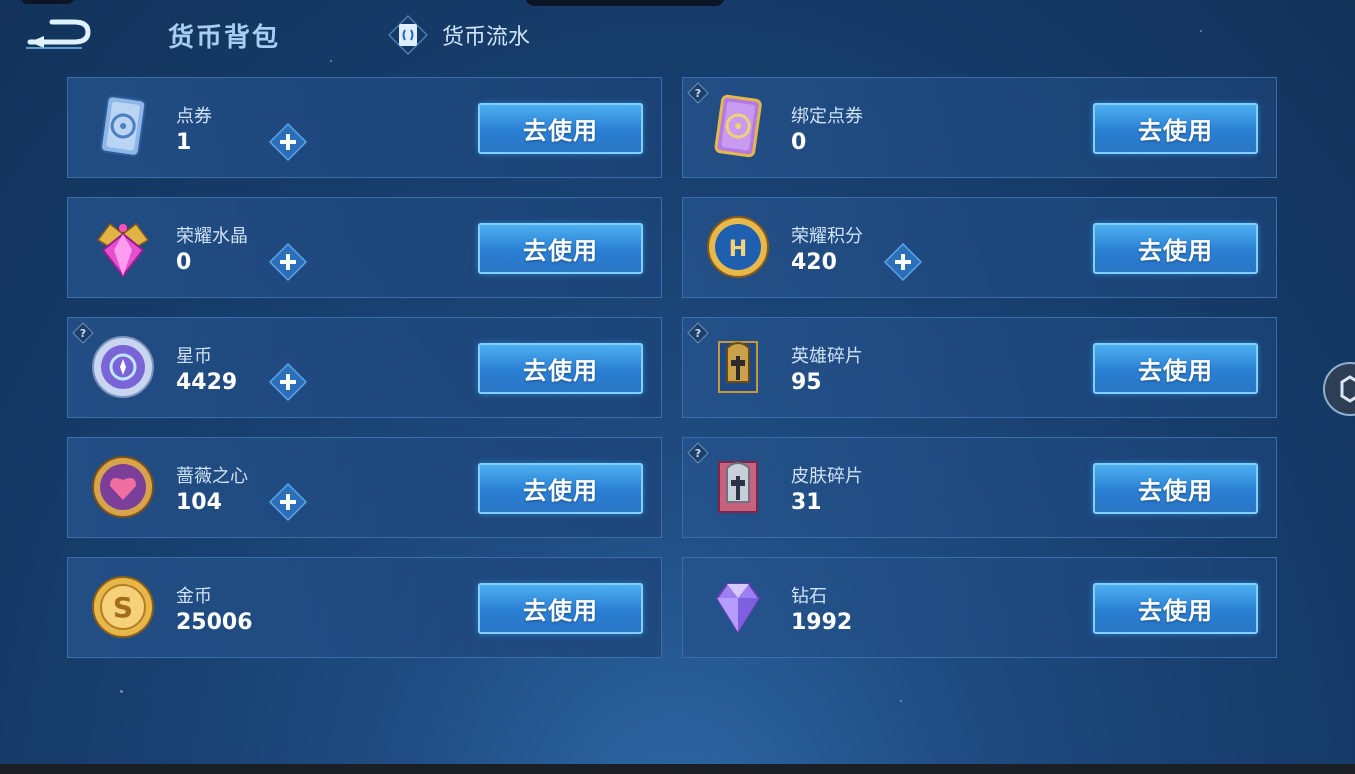  Describe the element at coordinates (806, 382) in the screenshot. I see `currency-count: 95` at that location.